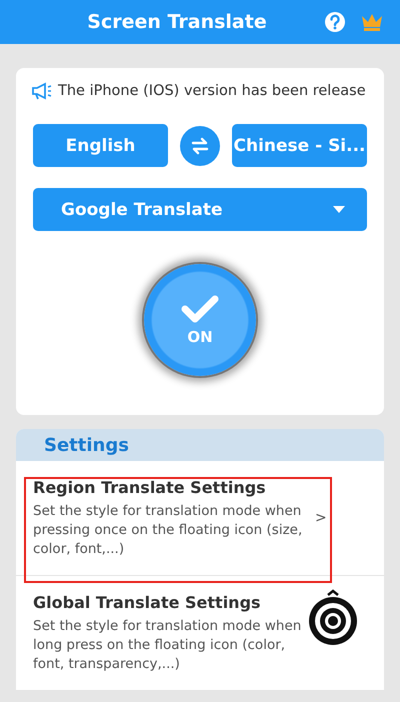  I want to click on swap-icon, so click(200, 145).